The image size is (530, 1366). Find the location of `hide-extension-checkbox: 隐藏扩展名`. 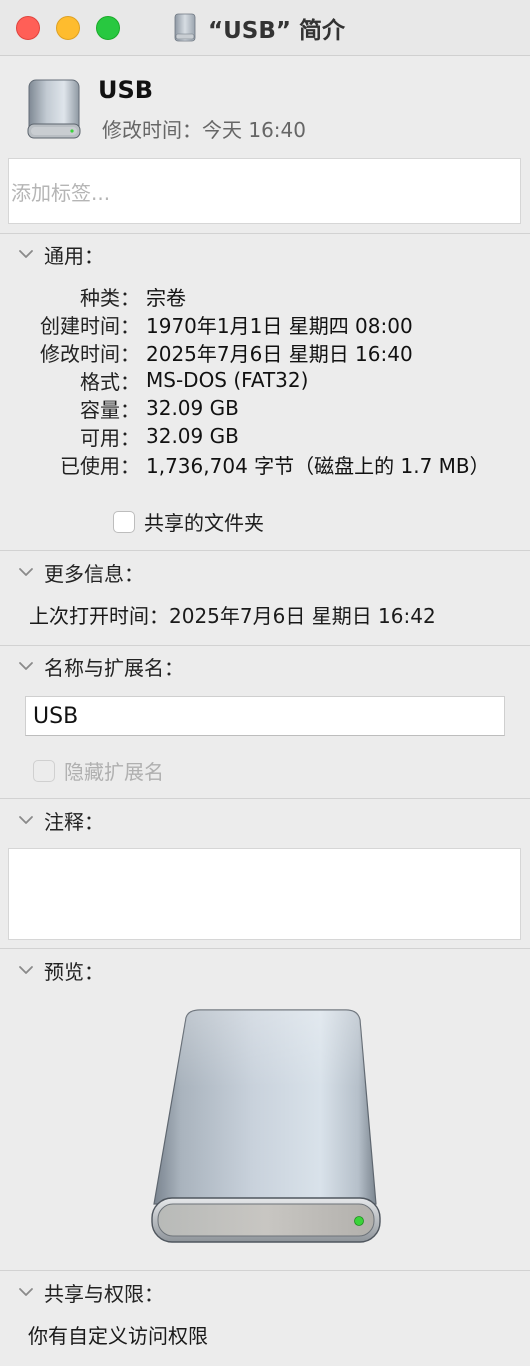

hide-extension-checkbox: 隐藏扩展名 is located at coordinates (98, 770).